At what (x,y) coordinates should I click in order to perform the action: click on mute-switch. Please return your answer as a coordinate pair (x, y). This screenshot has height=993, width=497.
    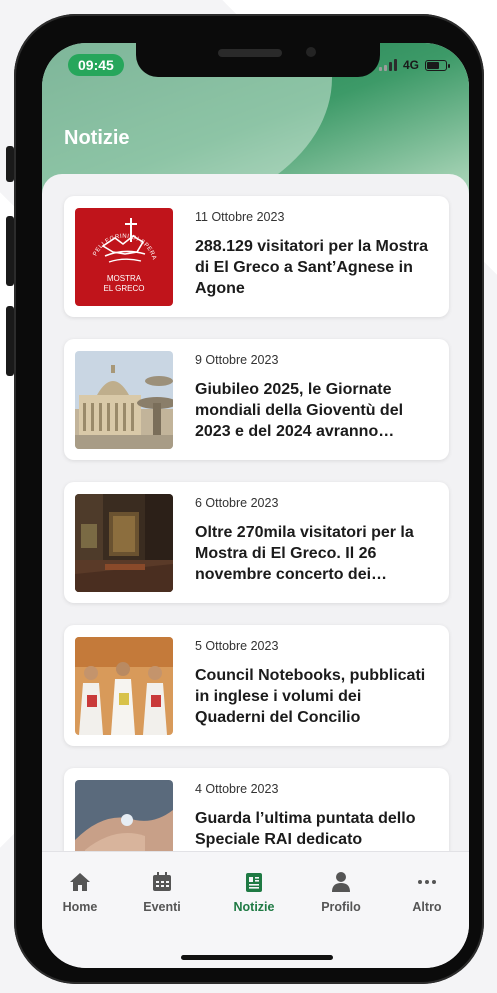
    Looking at the image, I should click on (10, 164).